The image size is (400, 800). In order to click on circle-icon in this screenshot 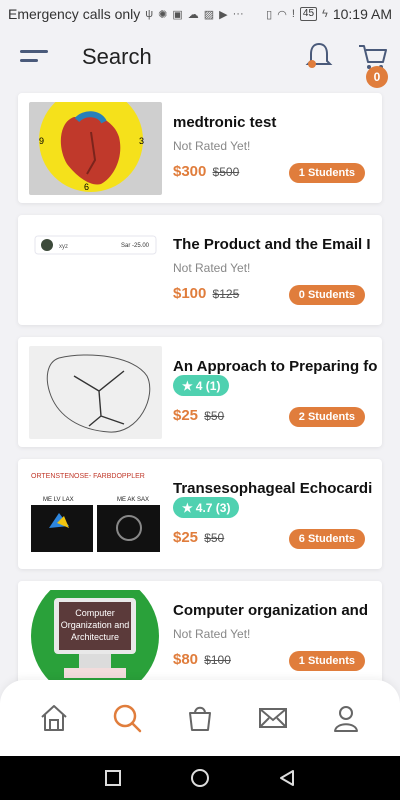, I will do `click(199, 778)`.